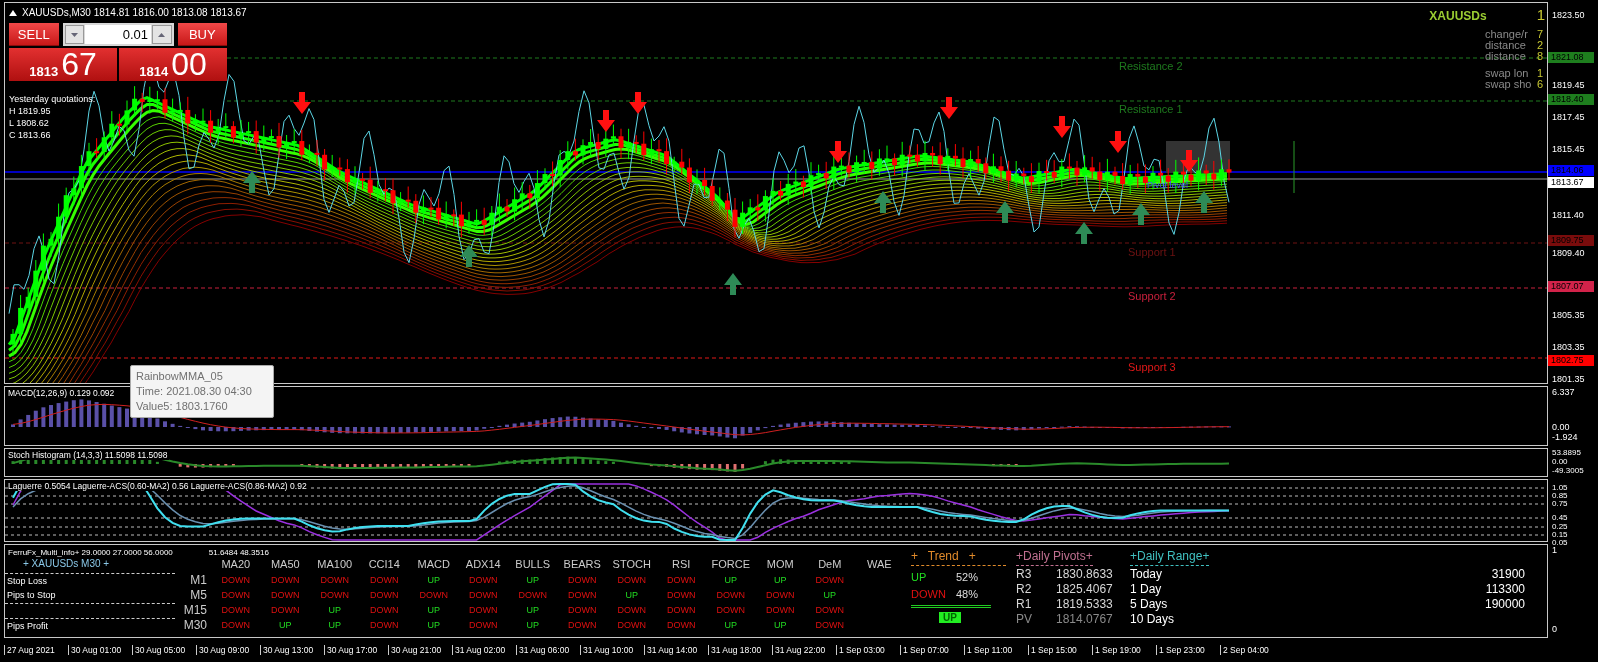  Describe the element at coordinates (154, 72) in the screenshot. I see `price-figure: 1814` at that location.